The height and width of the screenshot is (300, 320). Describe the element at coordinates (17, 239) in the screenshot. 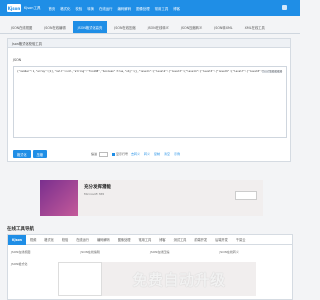

I see `tools-tab-kjson: Kjson` at that location.